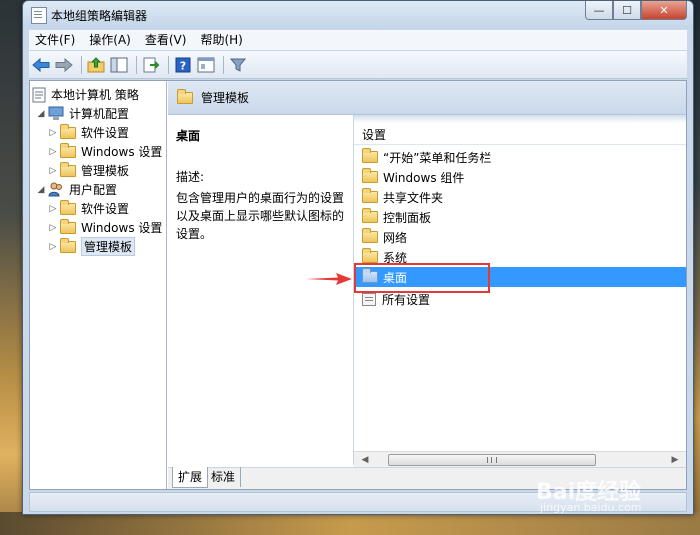 The height and width of the screenshot is (535, 700). Describe the element at coordinates (225, 98) in the screenshot. I see `details-header-title: 管理模板` at that location.